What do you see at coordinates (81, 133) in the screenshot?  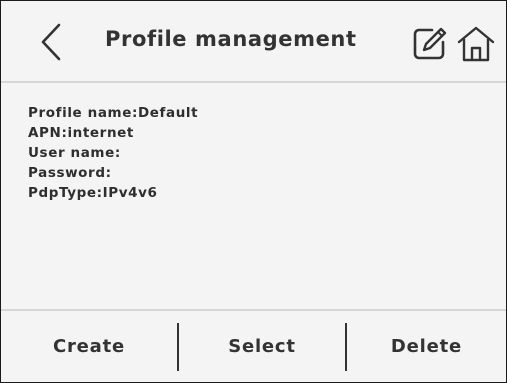 I see `apn-line: APN:internet` at bounding box center [81, 133].